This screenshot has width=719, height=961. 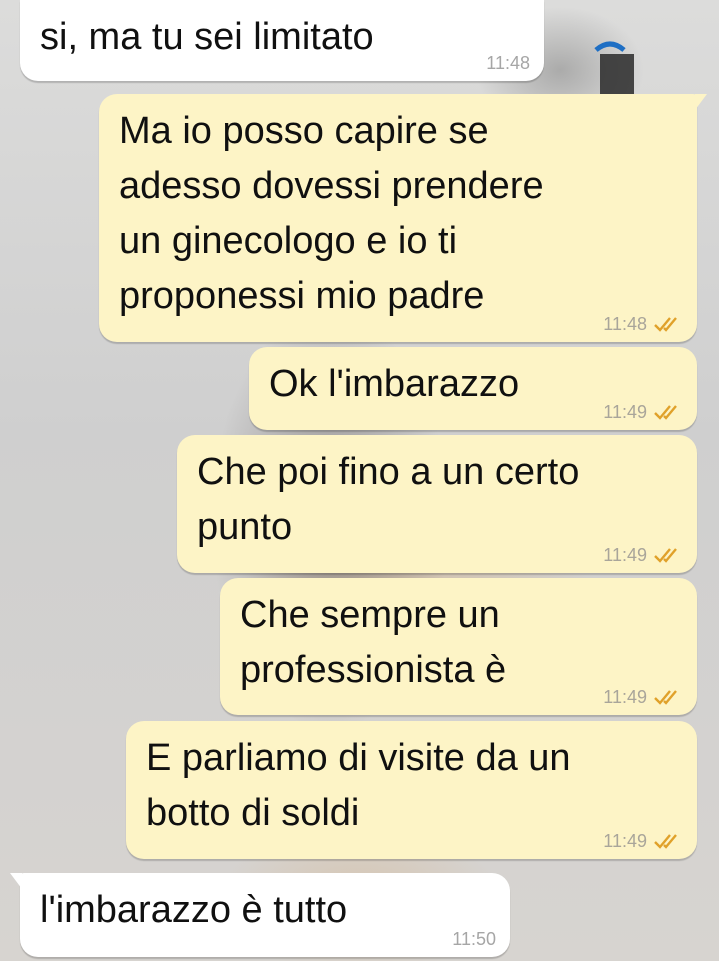 What do you see at coordinates (473, 388) in the screenshot?
I see `message-bubble-outgoing: Ok l'imbarazzo 11:49` at bounding box center [473, 388].